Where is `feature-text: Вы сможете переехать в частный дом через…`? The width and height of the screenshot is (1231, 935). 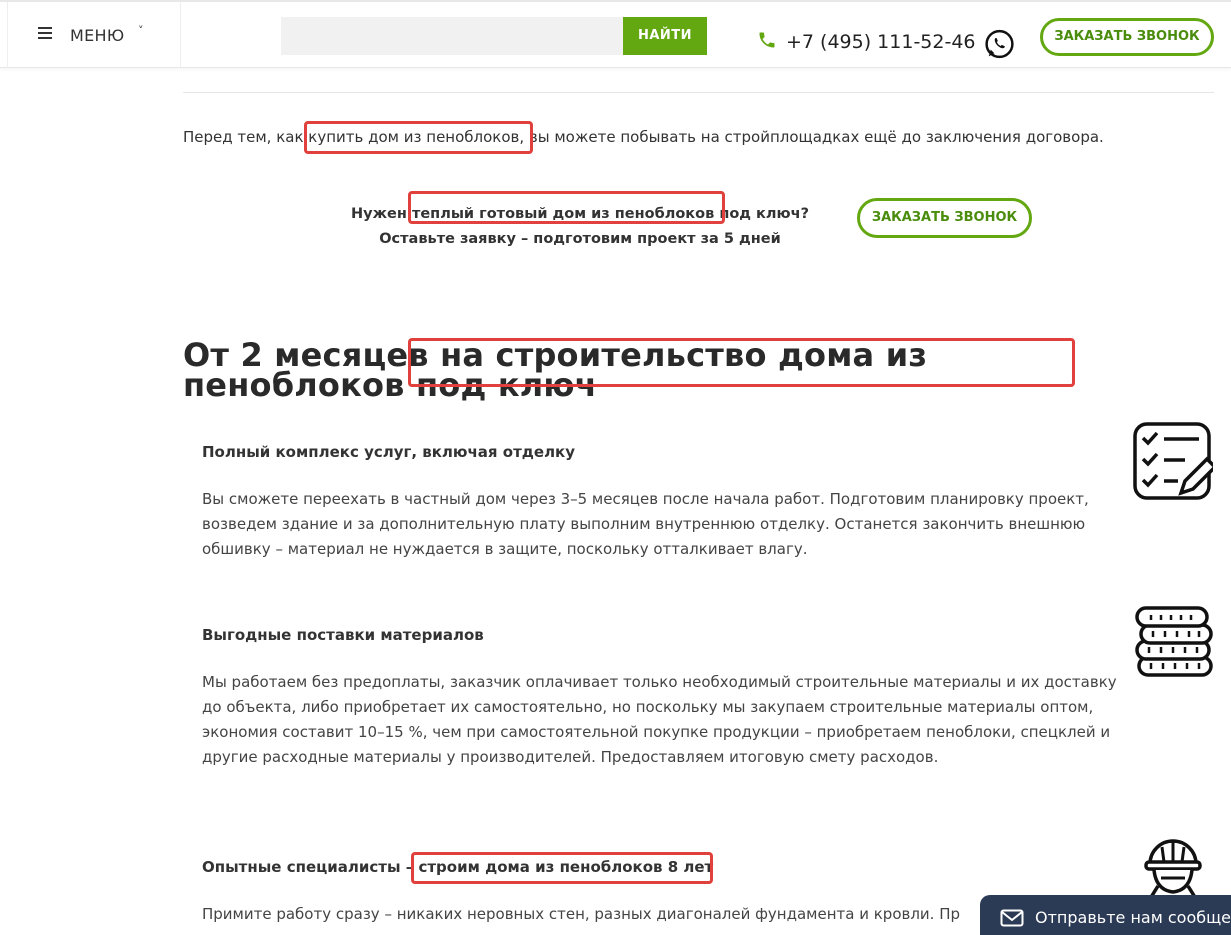
feature-text: Вы сможете переехать в частный дом через… is located at coordinates (645, 524).